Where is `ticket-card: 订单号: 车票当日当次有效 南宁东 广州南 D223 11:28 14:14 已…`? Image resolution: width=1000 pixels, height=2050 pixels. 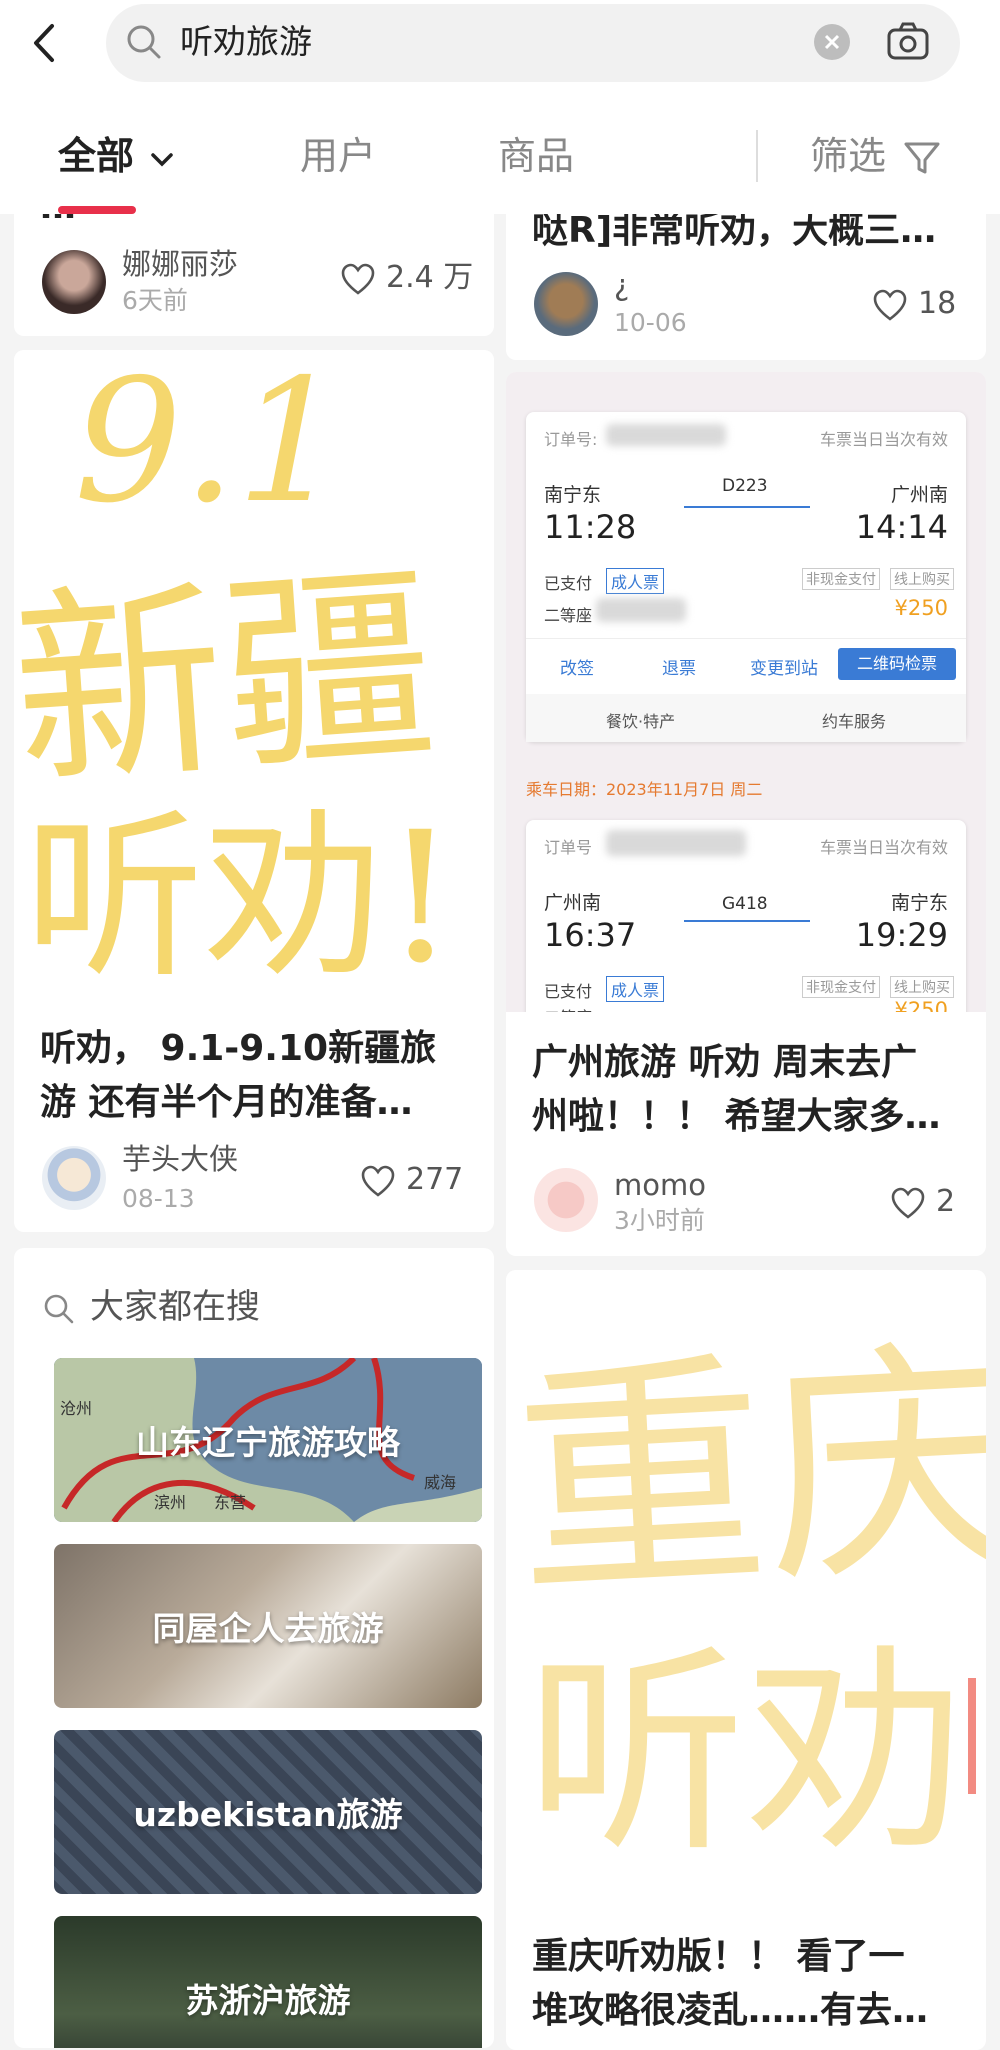
ticket-card: 订单号: 车票当日当次有效 南宁东 广州南 D223 11:28 14:14 已… is located at coordinates (746, 577).